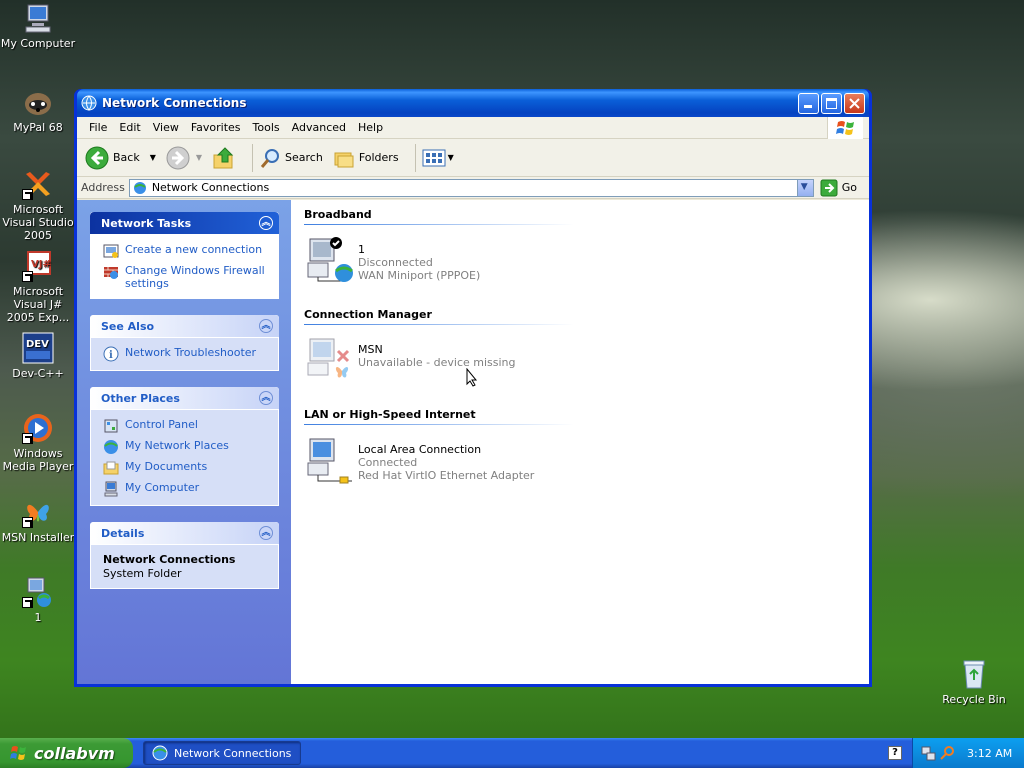 This screenshot has height=768, width=1024. Describe the element at coordinates (38, 592) in the screenshot. I see `network-connection-icon` at that location.